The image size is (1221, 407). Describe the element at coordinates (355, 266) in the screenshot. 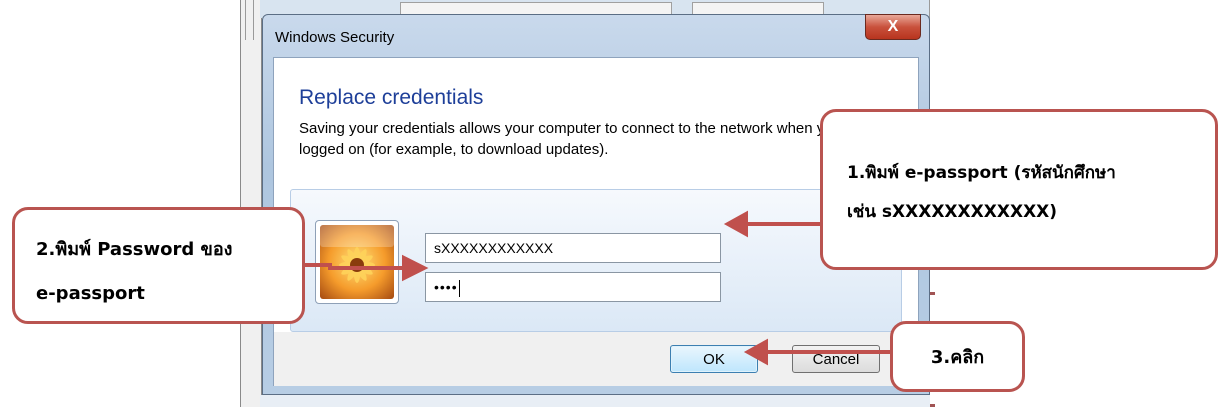

I see `arrow-to-password` at that location.